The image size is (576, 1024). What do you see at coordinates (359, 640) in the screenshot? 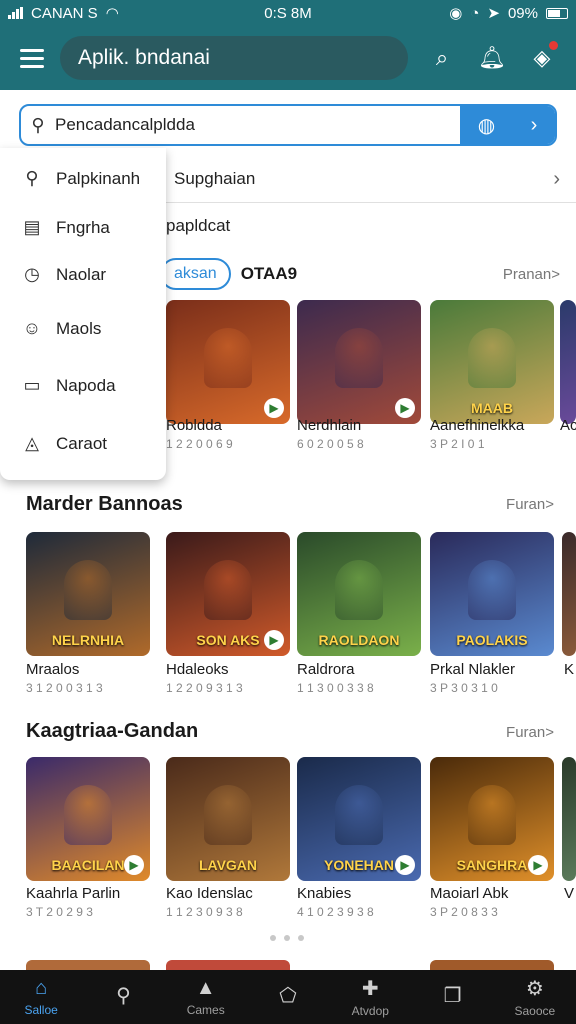
I see `tile-caption: RAOLDAON` at bounding box center [359, 640].